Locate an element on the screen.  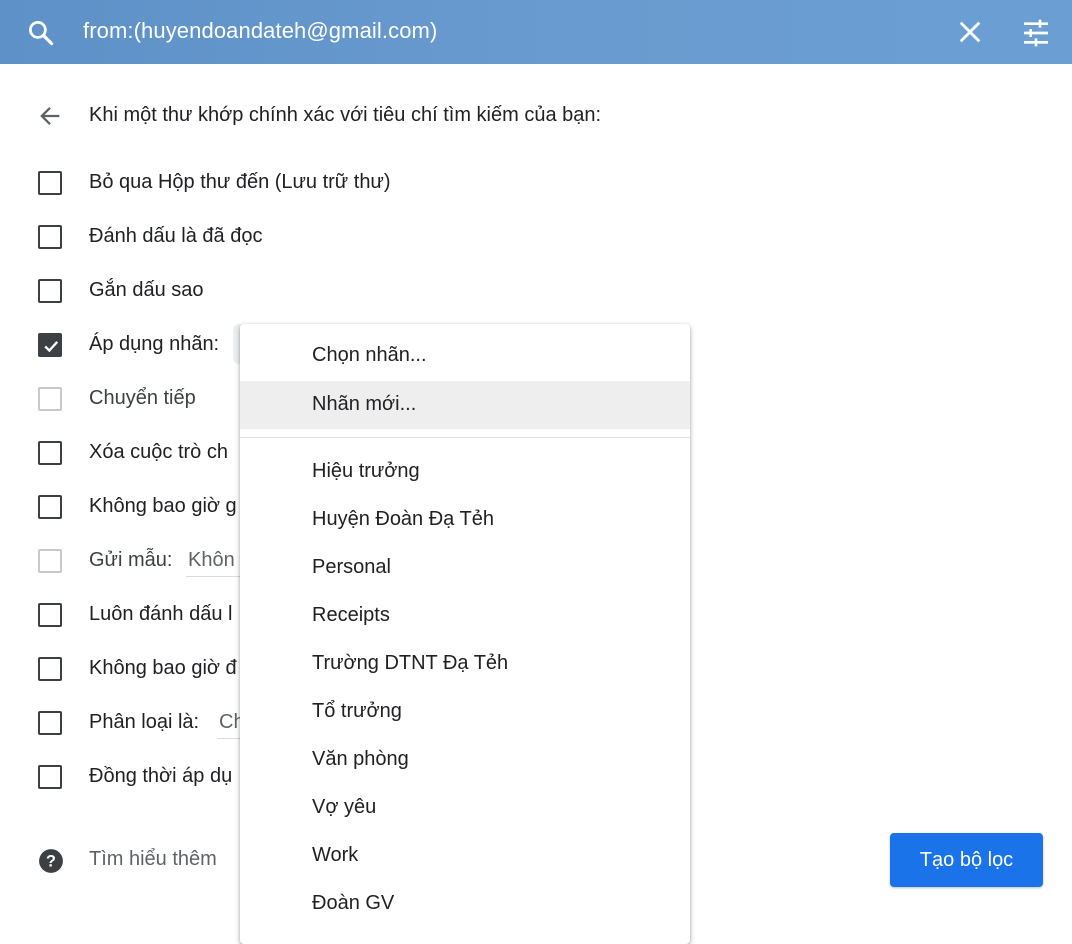
menu-item-label-option: Tổ trưởng is located at coordinates (465, 712).